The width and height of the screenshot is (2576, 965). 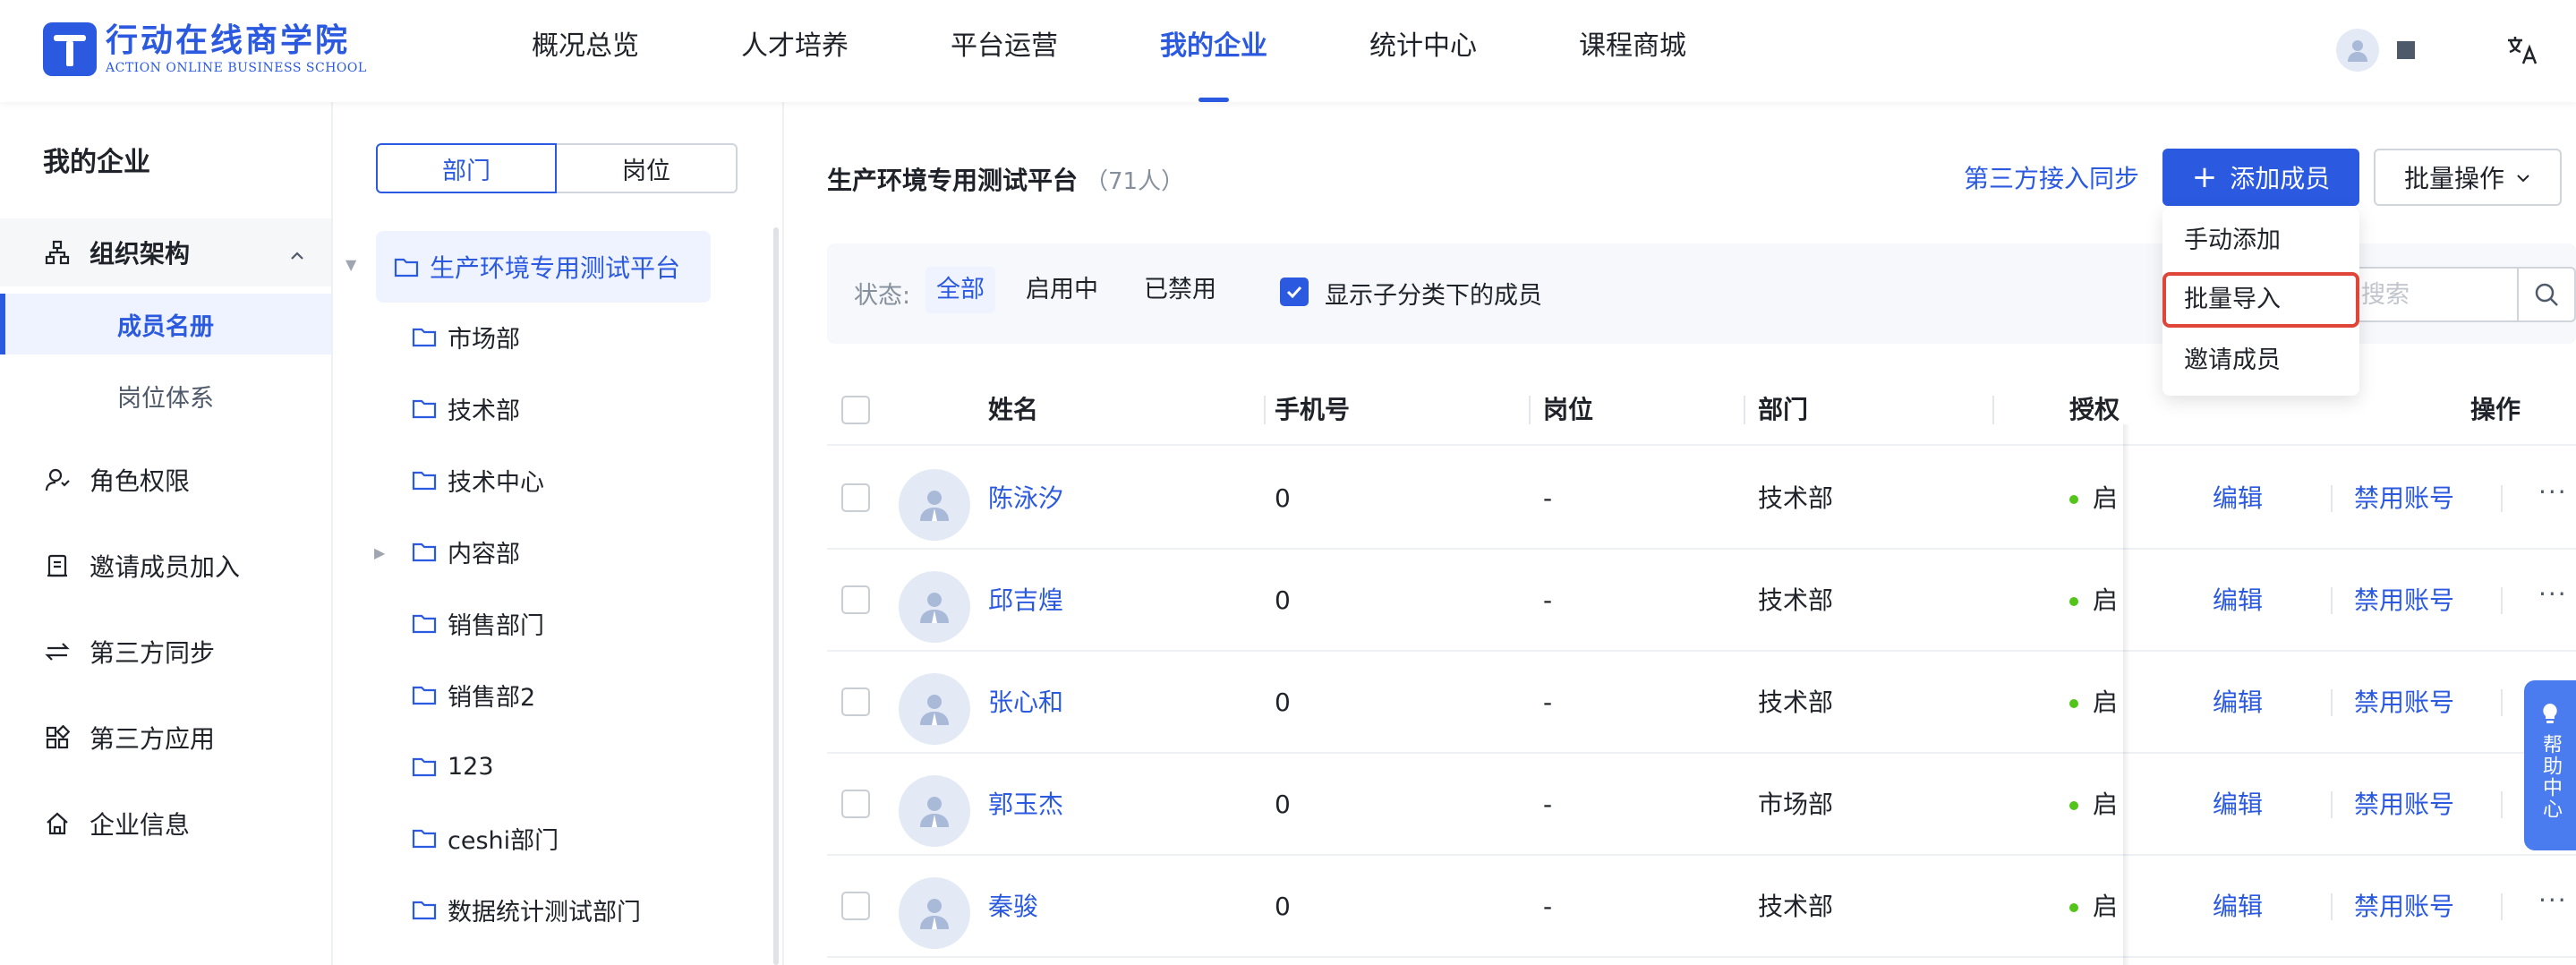 What do you see at coordinates (2260, 361) in the screenshot?
I see `dropdown-invite-member: 邀请成员` at bounding box center [2260, 361].